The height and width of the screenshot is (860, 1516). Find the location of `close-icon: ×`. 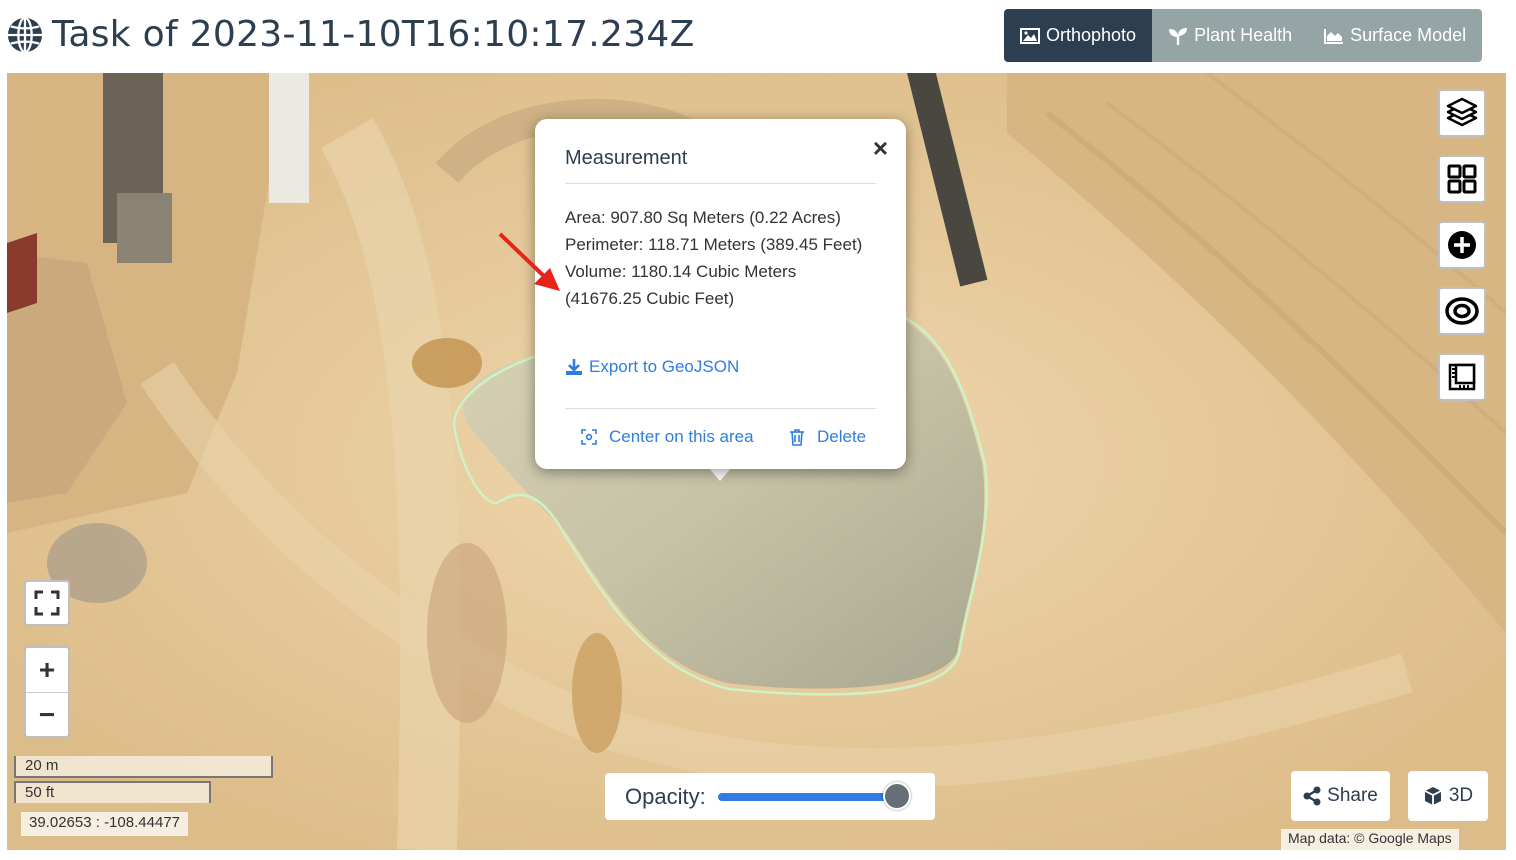

close-icon: × is located at coordinates (880, 148).